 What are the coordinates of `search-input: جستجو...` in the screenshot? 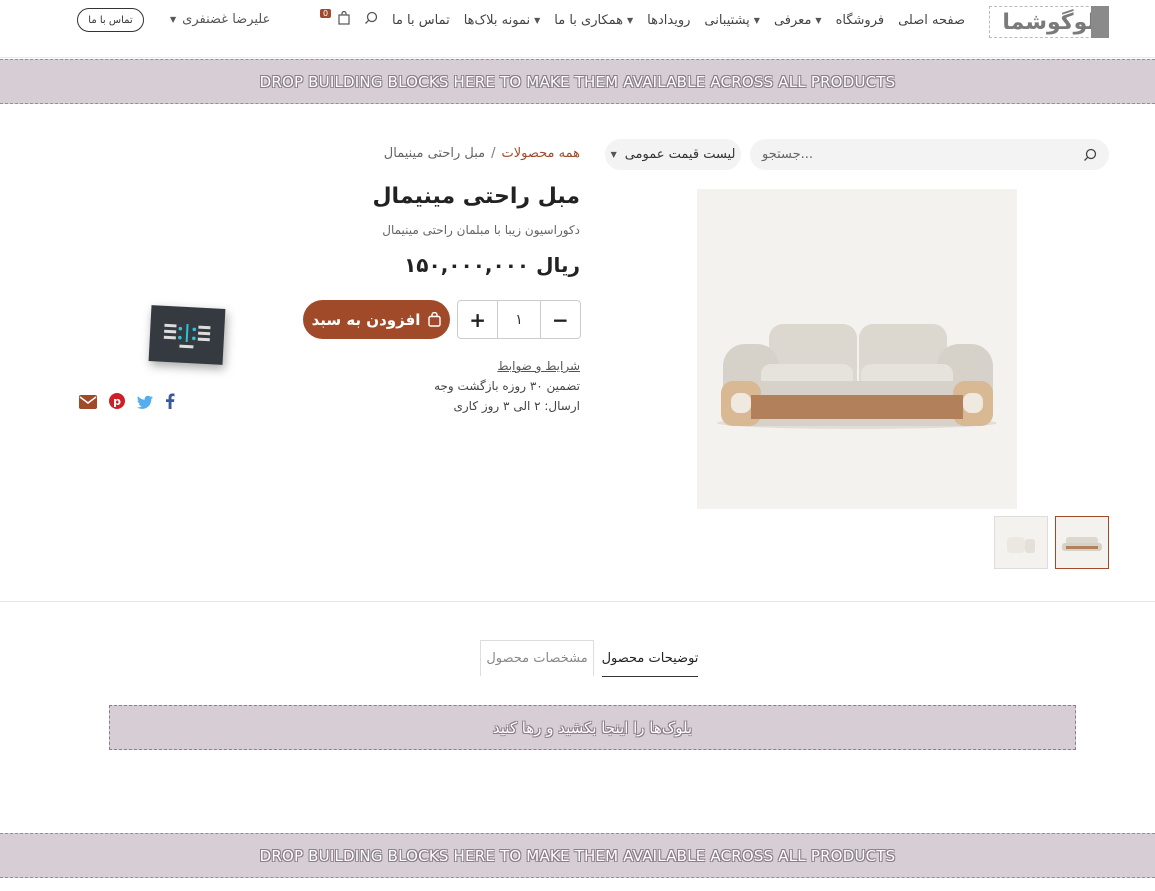 It's located at (787, 154).